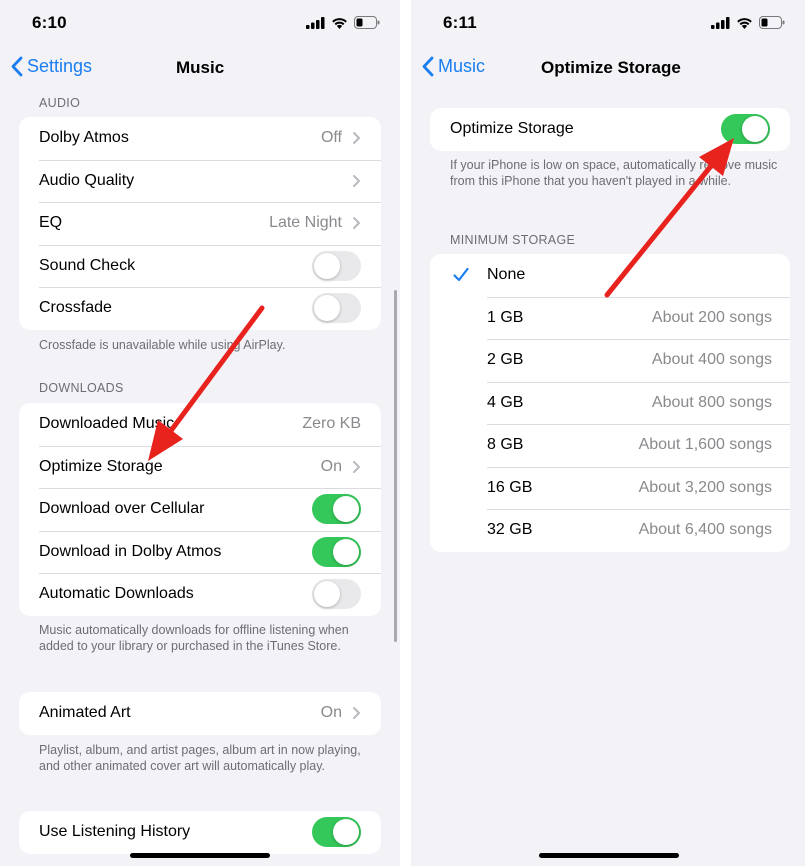 This screenshot has width=805, height=866. I want to click on option-label: 32 GB, so click(510, 530).